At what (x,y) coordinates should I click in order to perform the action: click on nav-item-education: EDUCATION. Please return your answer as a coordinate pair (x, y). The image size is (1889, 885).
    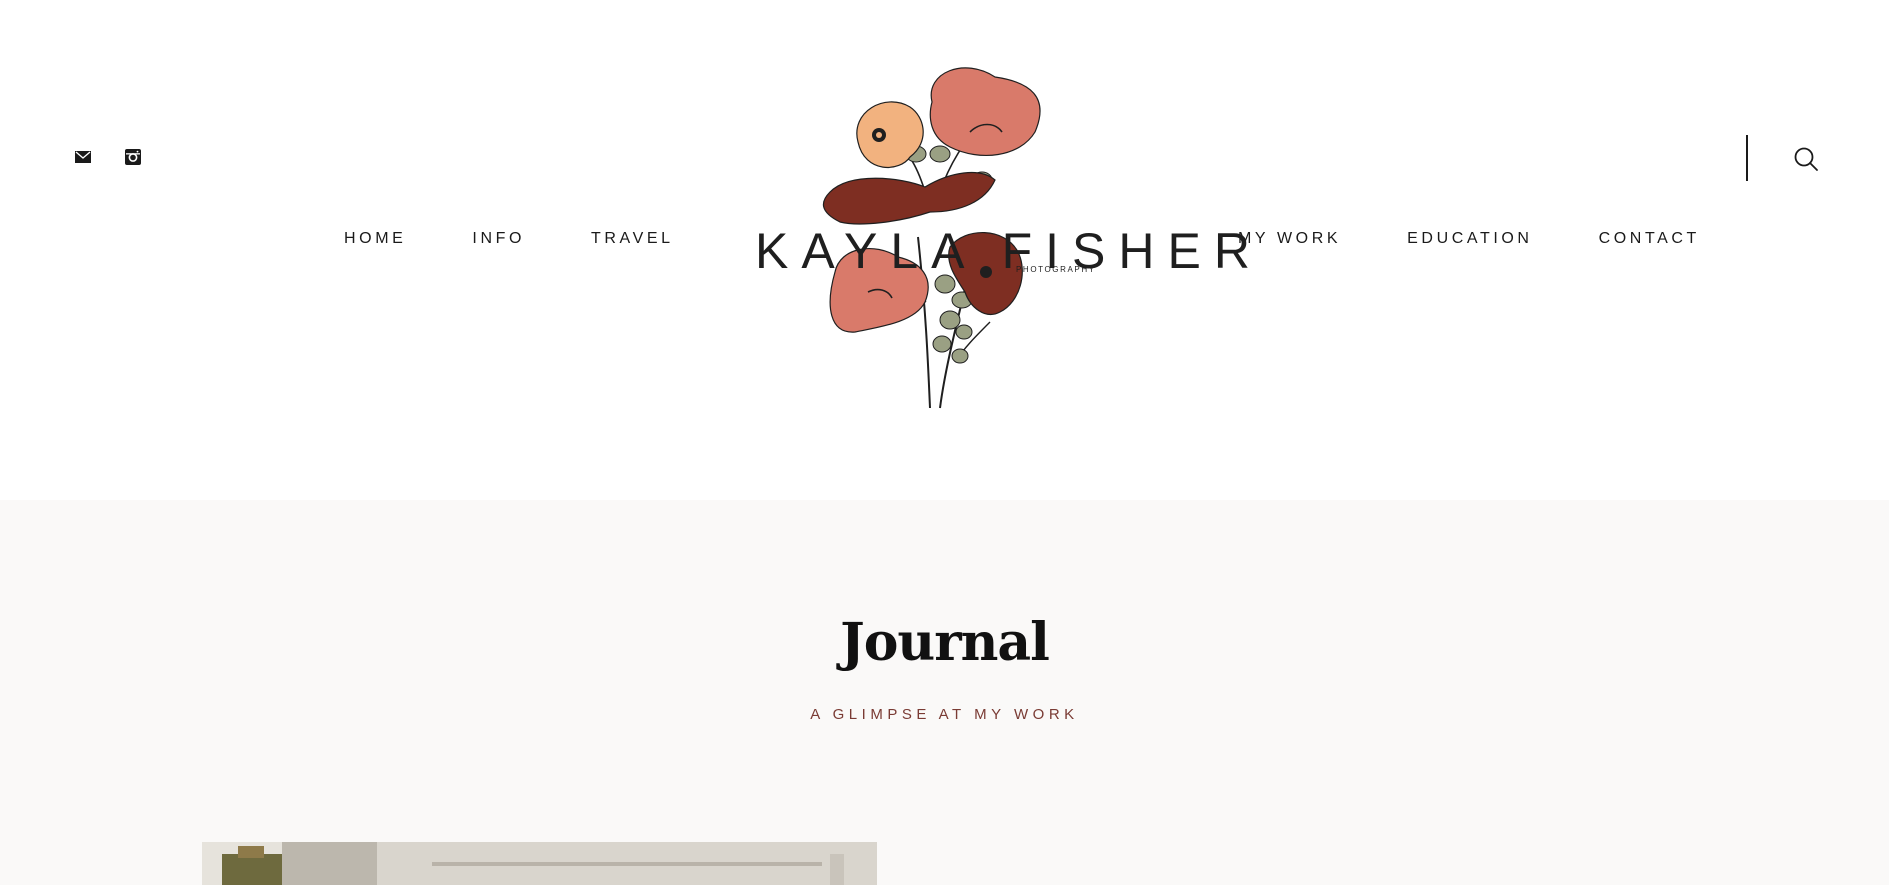
    Looking at the image, I should click on (1469, 239).